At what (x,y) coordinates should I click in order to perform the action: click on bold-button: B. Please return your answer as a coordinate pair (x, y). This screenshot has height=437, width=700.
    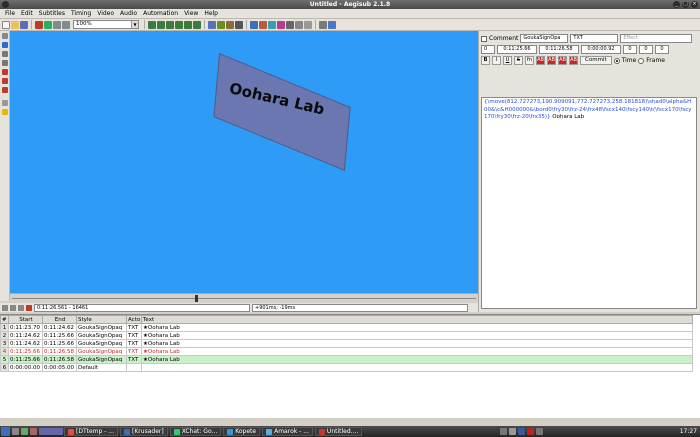
    Looking at the image, I should click on (485, 60).